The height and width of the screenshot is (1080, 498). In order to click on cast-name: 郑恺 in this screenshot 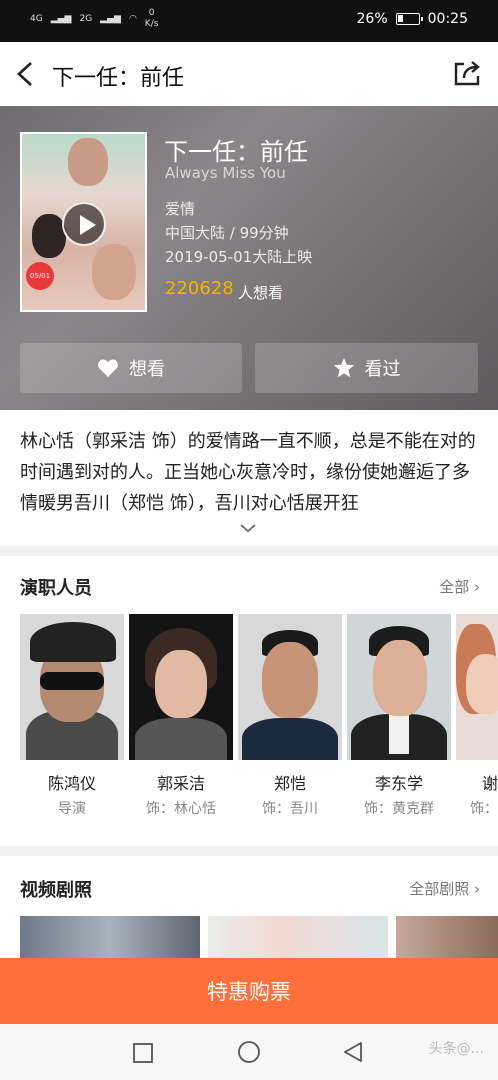, I will do `click(289, 783)`.